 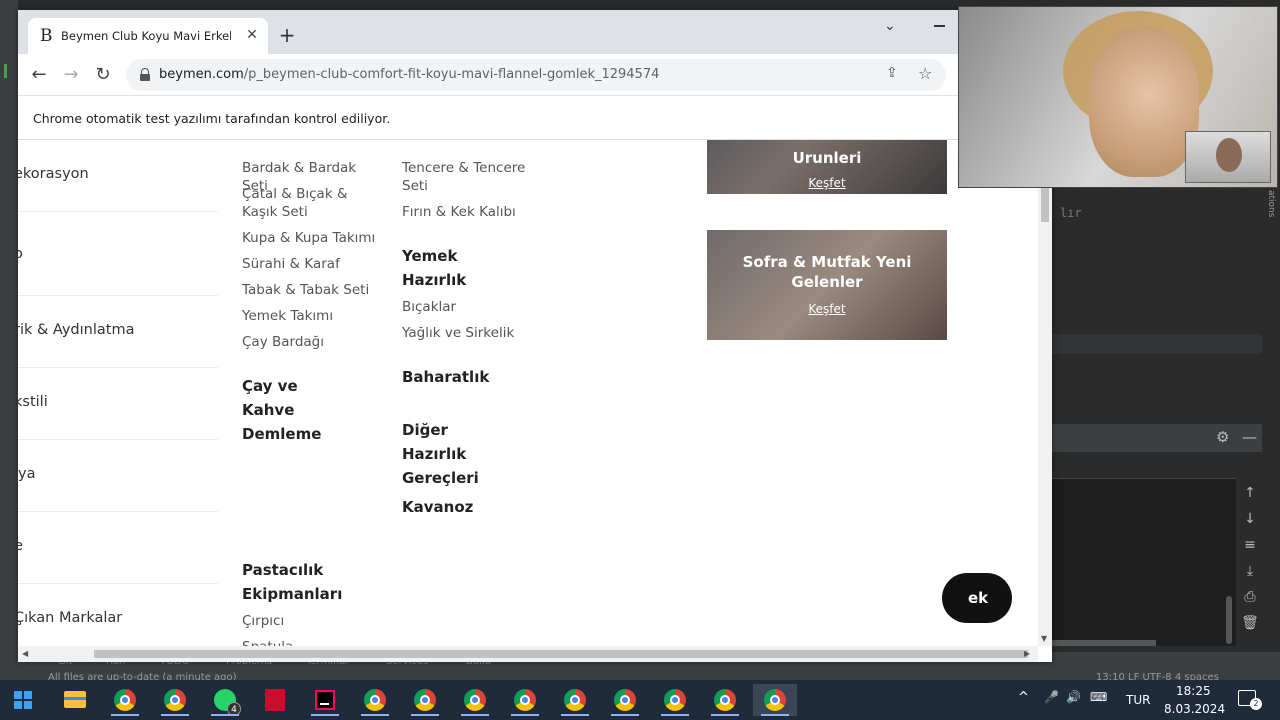 What do you see at coordinates (118, 404) in the screenshot?
I see `category-item: kstili` at bounding box center [118, 404].